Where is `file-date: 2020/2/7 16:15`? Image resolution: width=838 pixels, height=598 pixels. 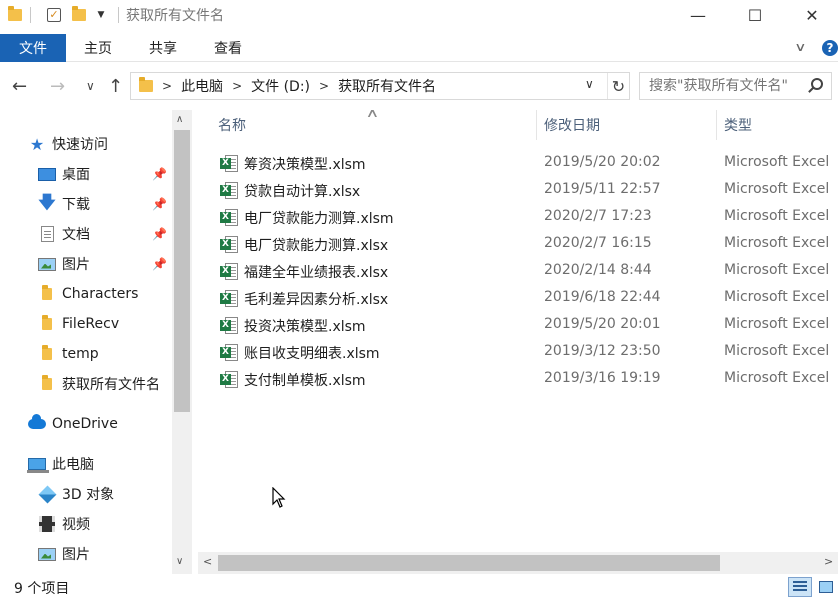
file-date: 2020/2/7 16:15 is located at coordinates (598, 243).